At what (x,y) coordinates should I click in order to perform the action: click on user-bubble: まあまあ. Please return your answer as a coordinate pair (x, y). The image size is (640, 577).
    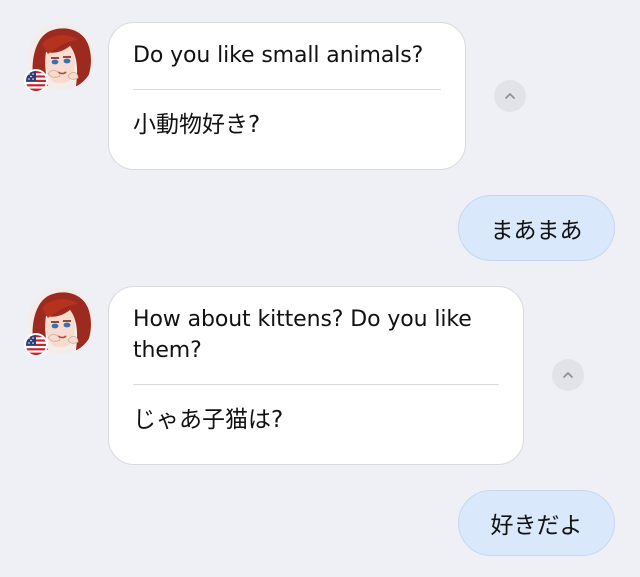
    Looking at the image, I should click on (536, 228).